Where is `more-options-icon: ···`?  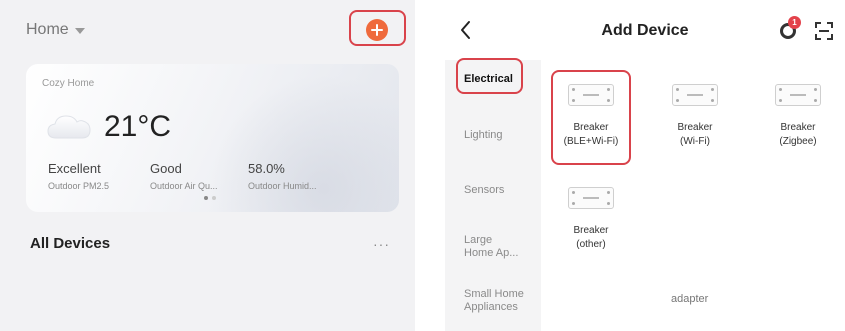
more-options-icon: ··· is located at coordinates (381, 244).